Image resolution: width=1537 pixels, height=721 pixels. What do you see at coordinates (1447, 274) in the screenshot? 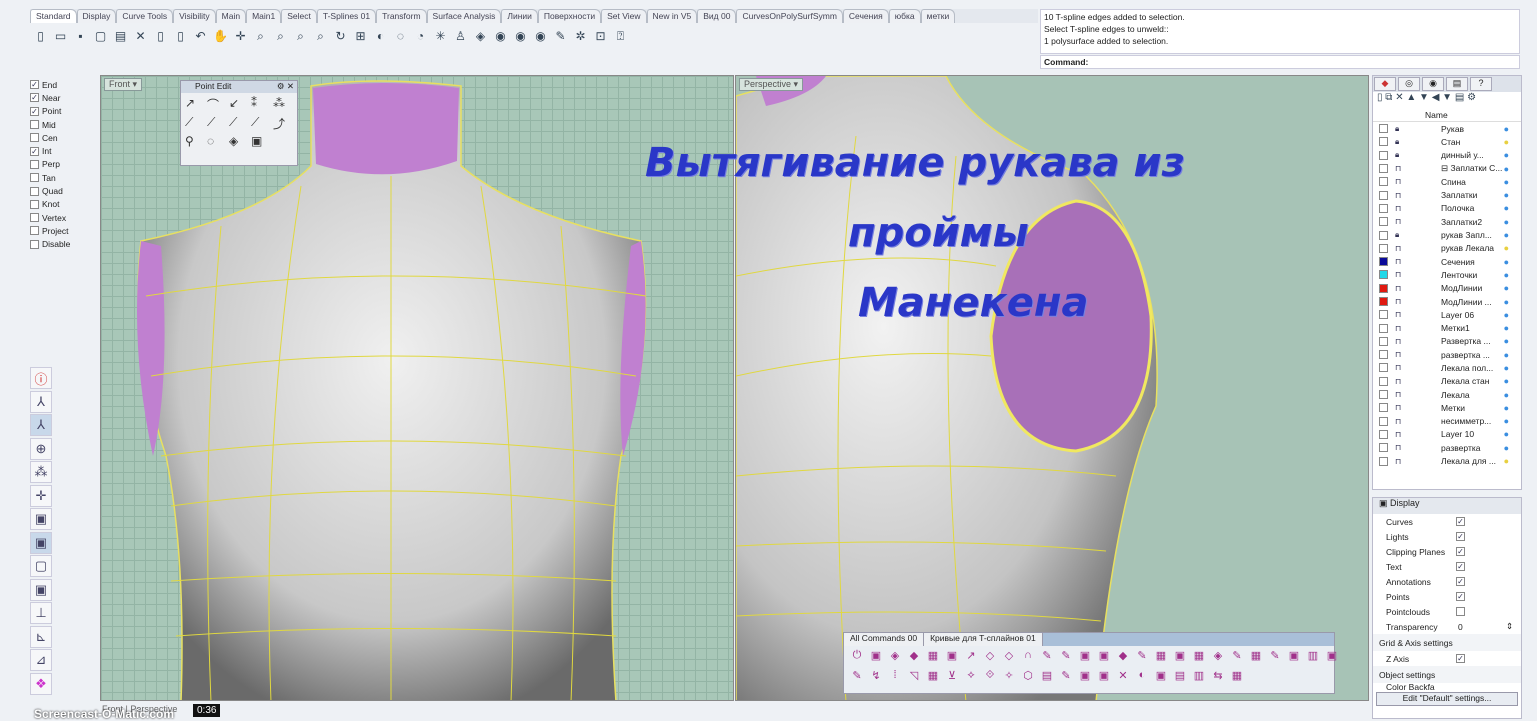
I see `layer-row: ⊓ Ленточки ●` at bounding box center [1447, 274].